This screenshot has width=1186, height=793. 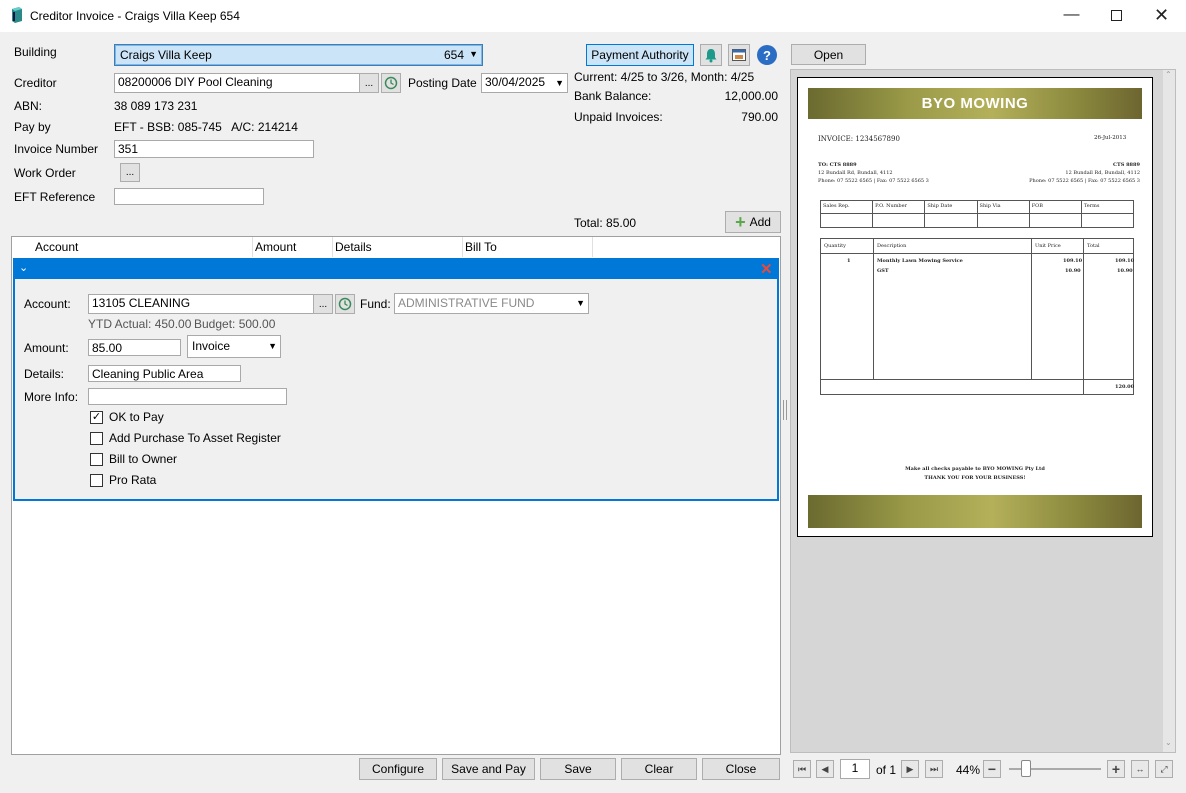 I want to click on more-info-label: More Info:, so click(x=51, y=397).